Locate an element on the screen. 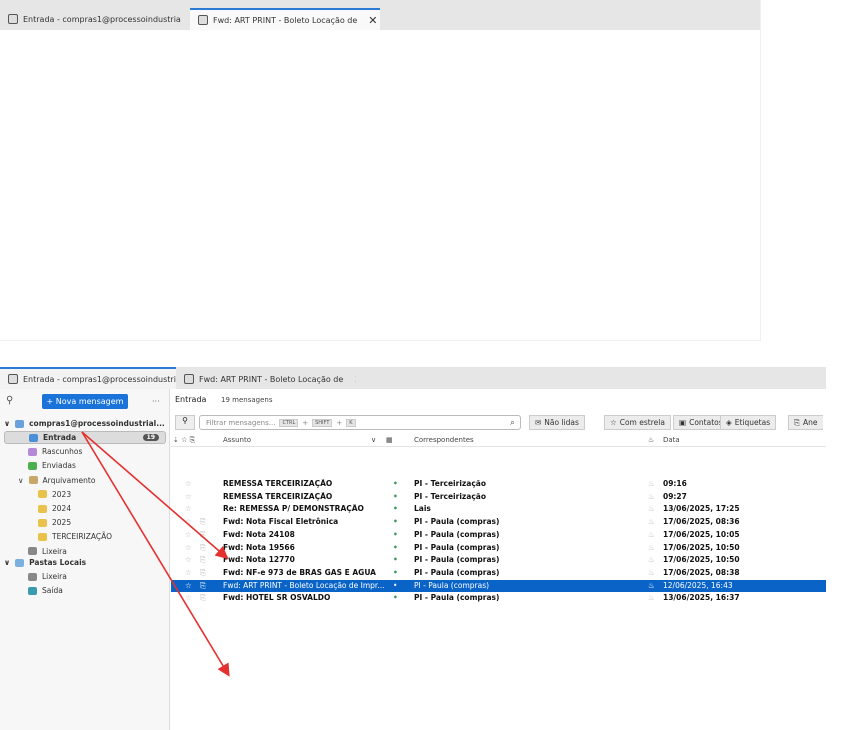 This screenshot has width=846, height=730. folder-entrada: Entrada 19 is located at coordinates (85, 437).